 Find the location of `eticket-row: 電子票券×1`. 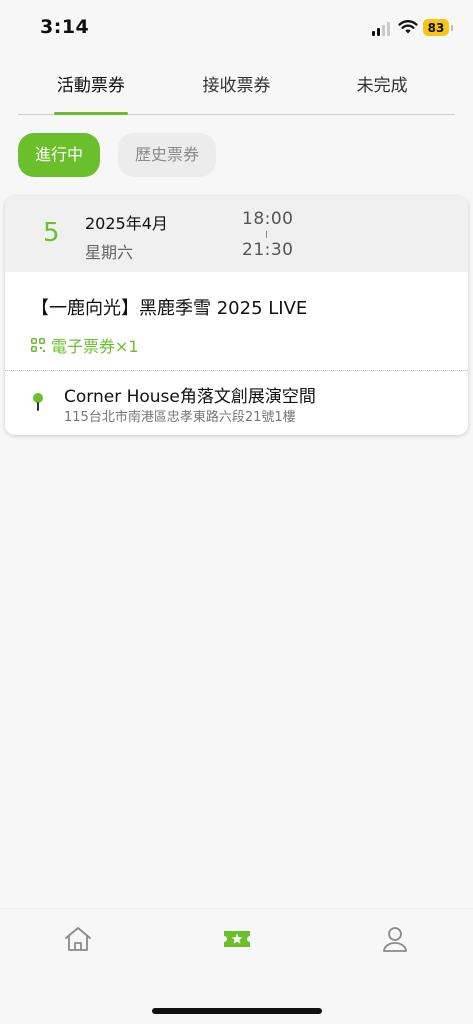

eticket-row: 電子票券×1 is located at coordinates (85, 345).